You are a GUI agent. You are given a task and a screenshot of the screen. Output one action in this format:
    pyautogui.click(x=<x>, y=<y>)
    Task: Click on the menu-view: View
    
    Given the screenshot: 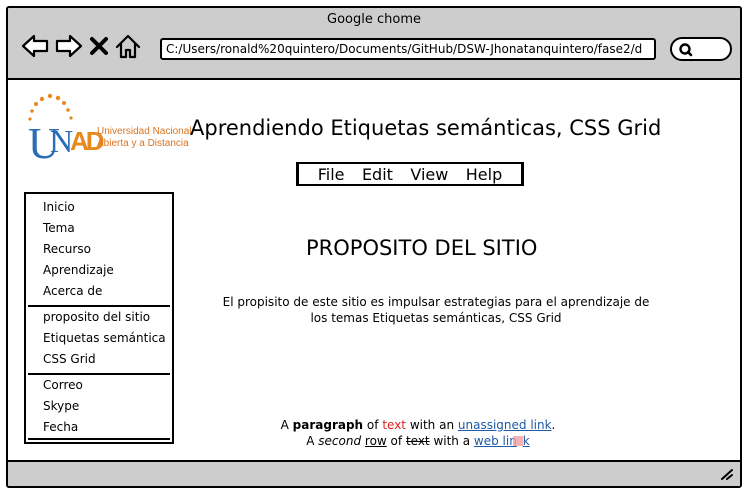 What is the action you would take?
    pyautogui.click(x=429, y=174)
    